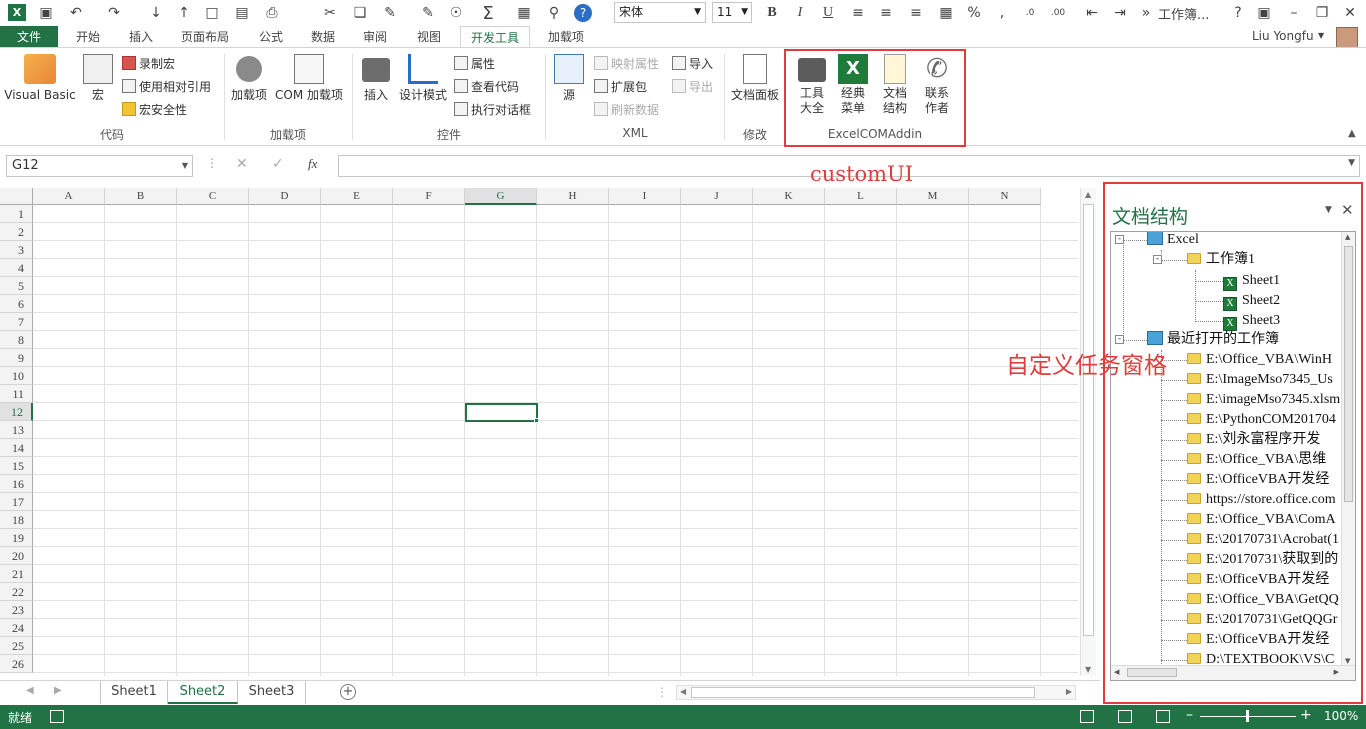 This screenshot has height=729, width=1366. Describe the element at coordinates (429, 196) in the screenshot. I see `column-header-f: F` at that location.